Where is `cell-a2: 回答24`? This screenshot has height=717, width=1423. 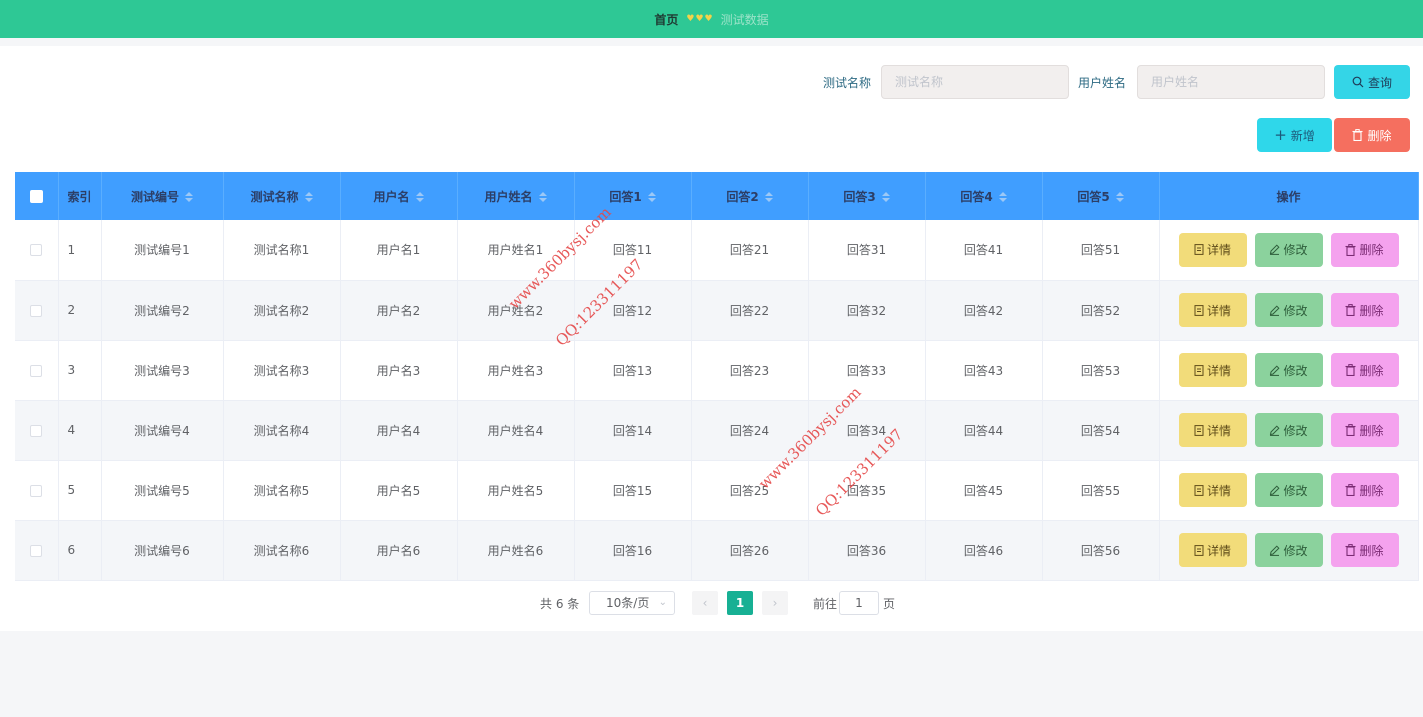 cell-a2: 回答24 is located at coordinates (750, 430).